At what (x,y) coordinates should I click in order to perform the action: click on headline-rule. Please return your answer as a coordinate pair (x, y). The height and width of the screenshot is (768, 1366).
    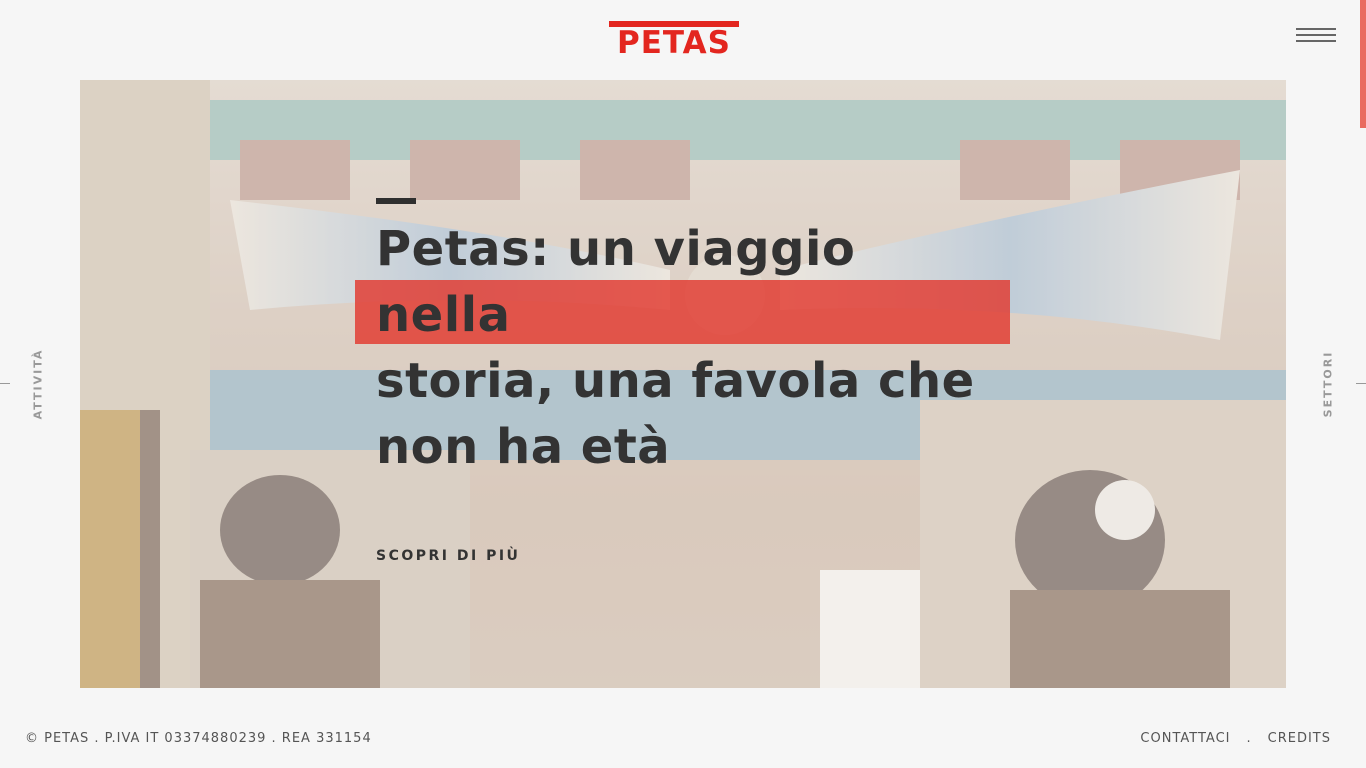
    Looking at the image, I should click on (396, 201).